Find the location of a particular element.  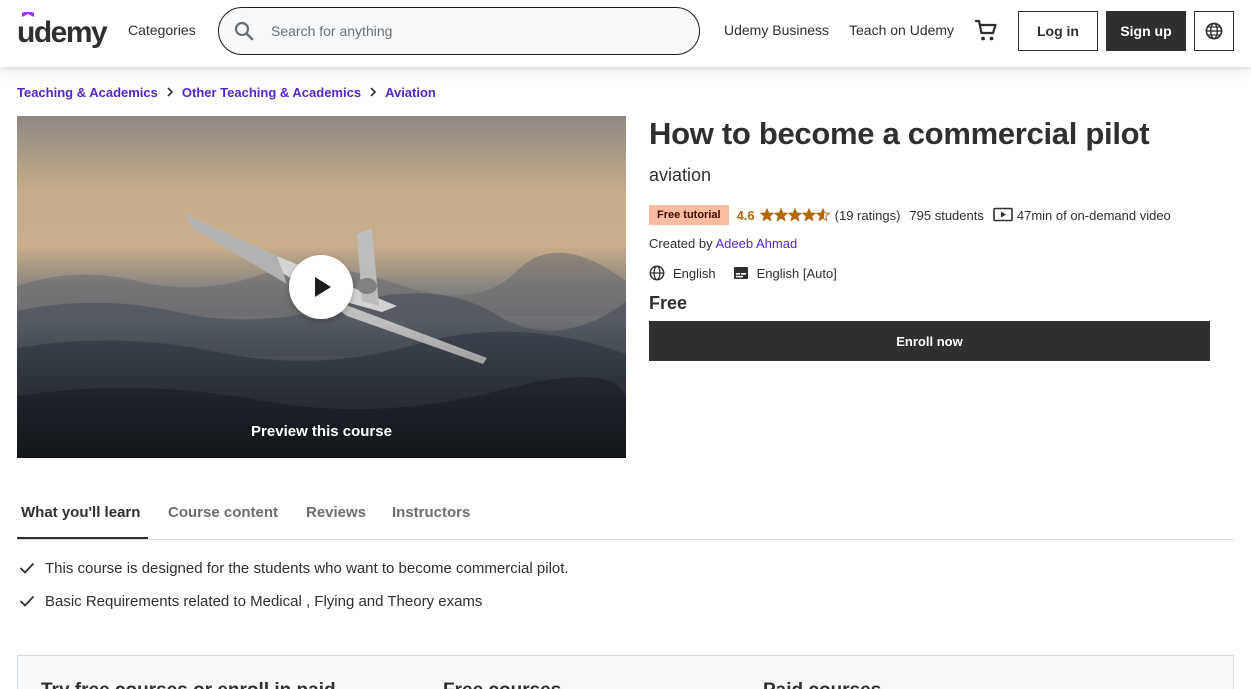

preview-course-label: Preview this course is located at coordinates (321, 431).